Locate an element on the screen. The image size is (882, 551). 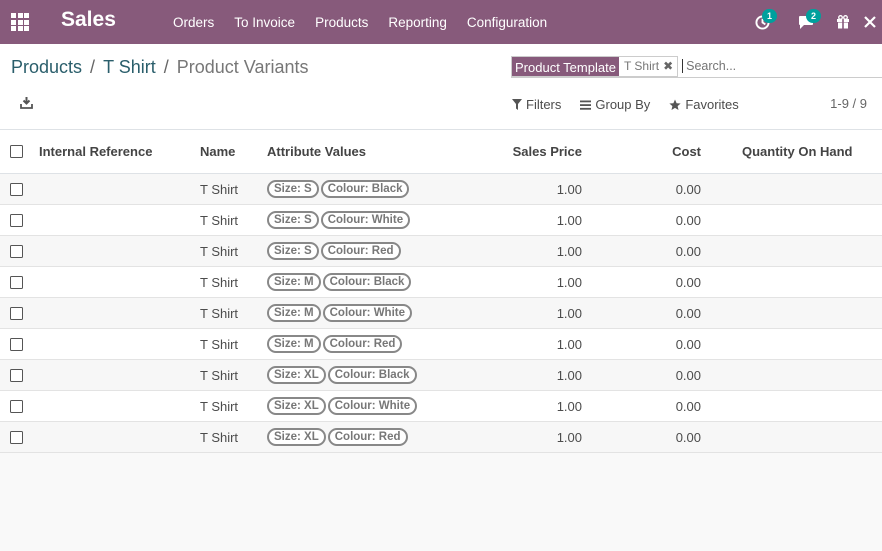
gift-icon is located at coordinates (843, 22).